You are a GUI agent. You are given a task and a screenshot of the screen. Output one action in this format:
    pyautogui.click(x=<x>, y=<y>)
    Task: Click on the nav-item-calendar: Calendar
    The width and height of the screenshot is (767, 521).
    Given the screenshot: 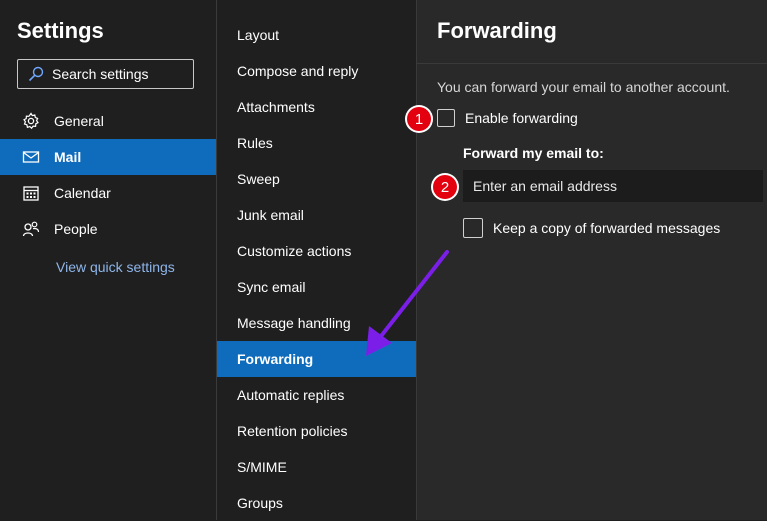 What is the action you would take?
    pyautogui.click(x=108, y=193)
    